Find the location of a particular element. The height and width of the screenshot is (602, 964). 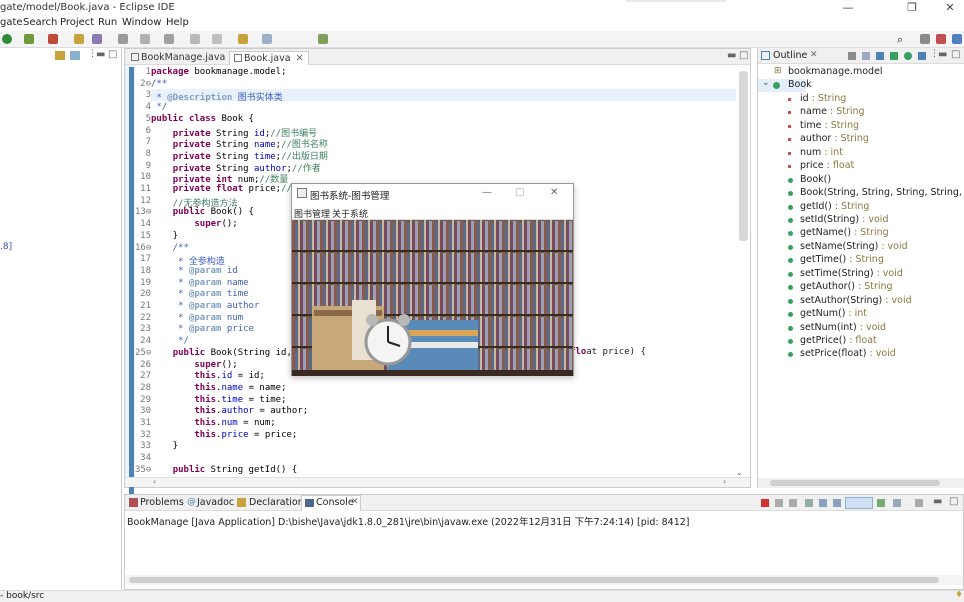

search-toolbar-icon is located at coordinates (145, 39).